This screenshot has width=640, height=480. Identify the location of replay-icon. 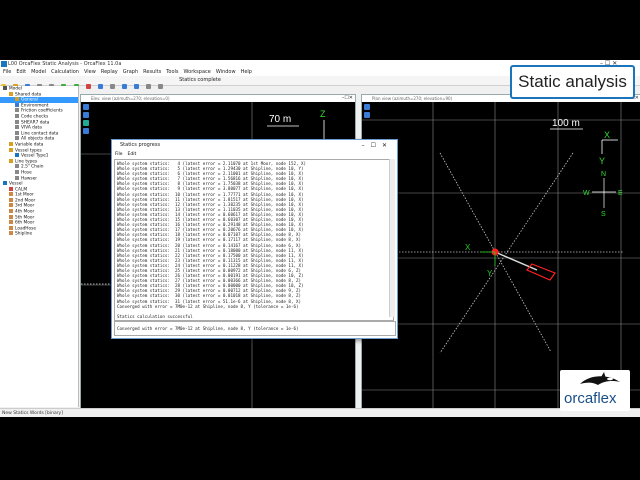
(112, 86).